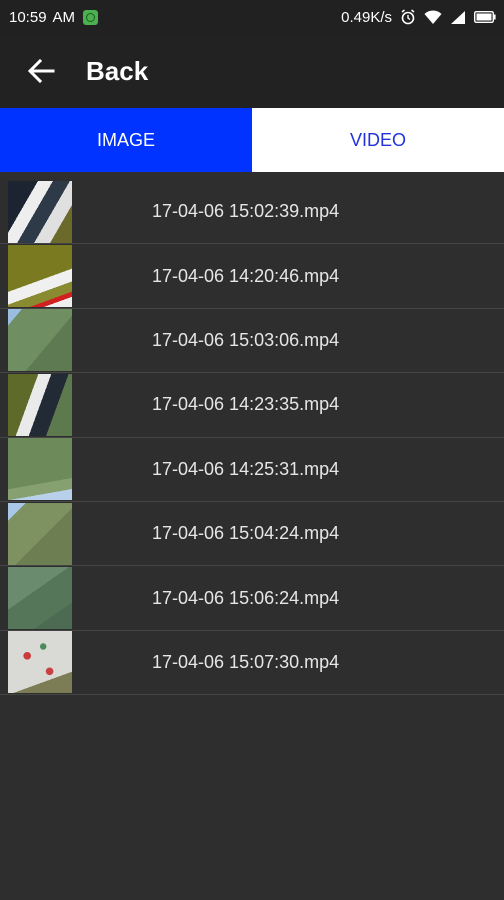 The image size is (504, 900). What do you see at coordinates (408, 17) in the screenshot?
I see `alarm-icon` at bounding box center [408, 17].